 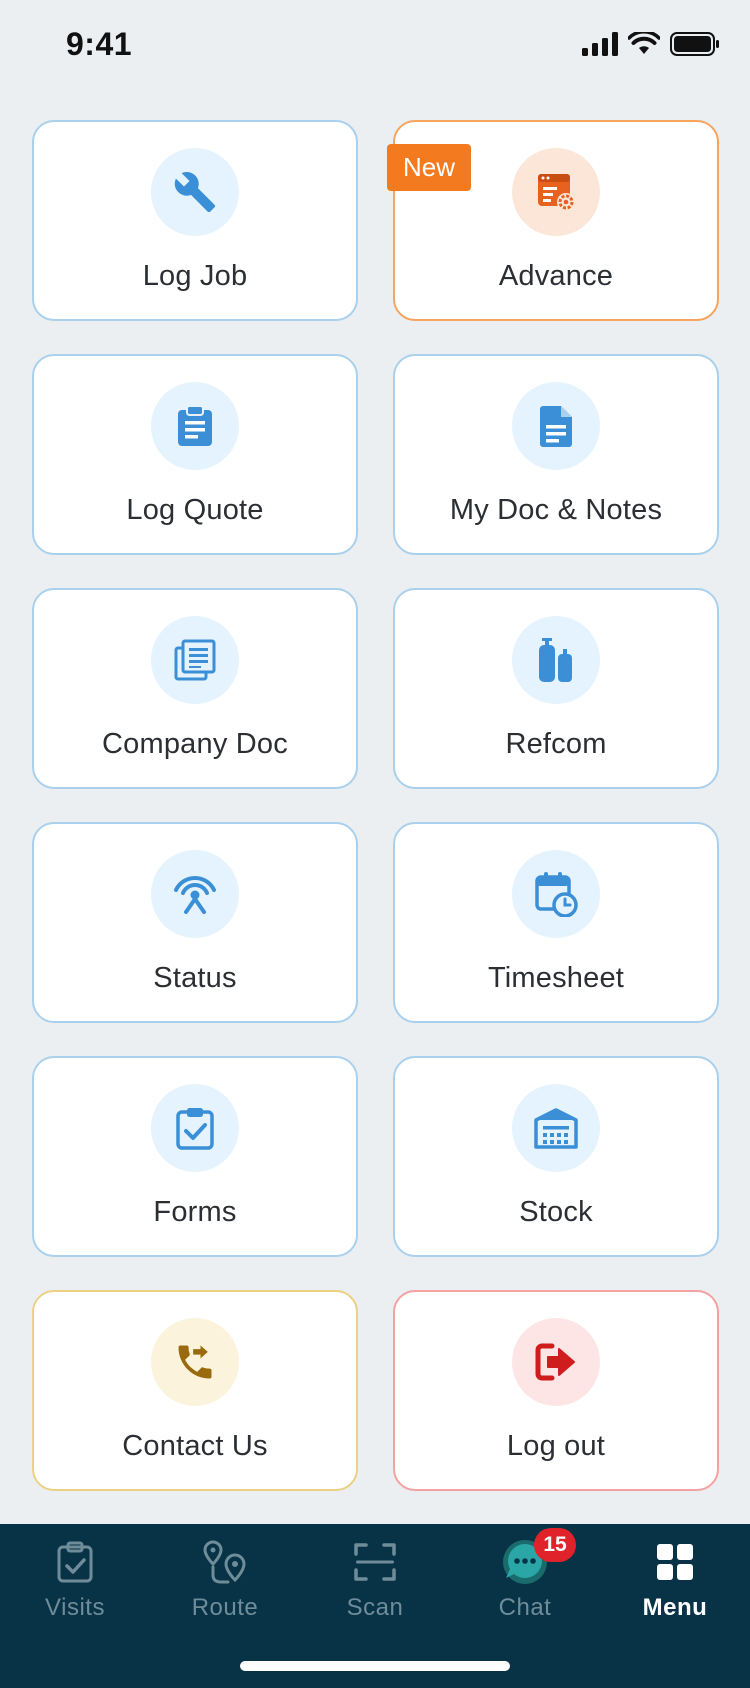 I want to click on grid-icon, so click(x=675, y=1562).